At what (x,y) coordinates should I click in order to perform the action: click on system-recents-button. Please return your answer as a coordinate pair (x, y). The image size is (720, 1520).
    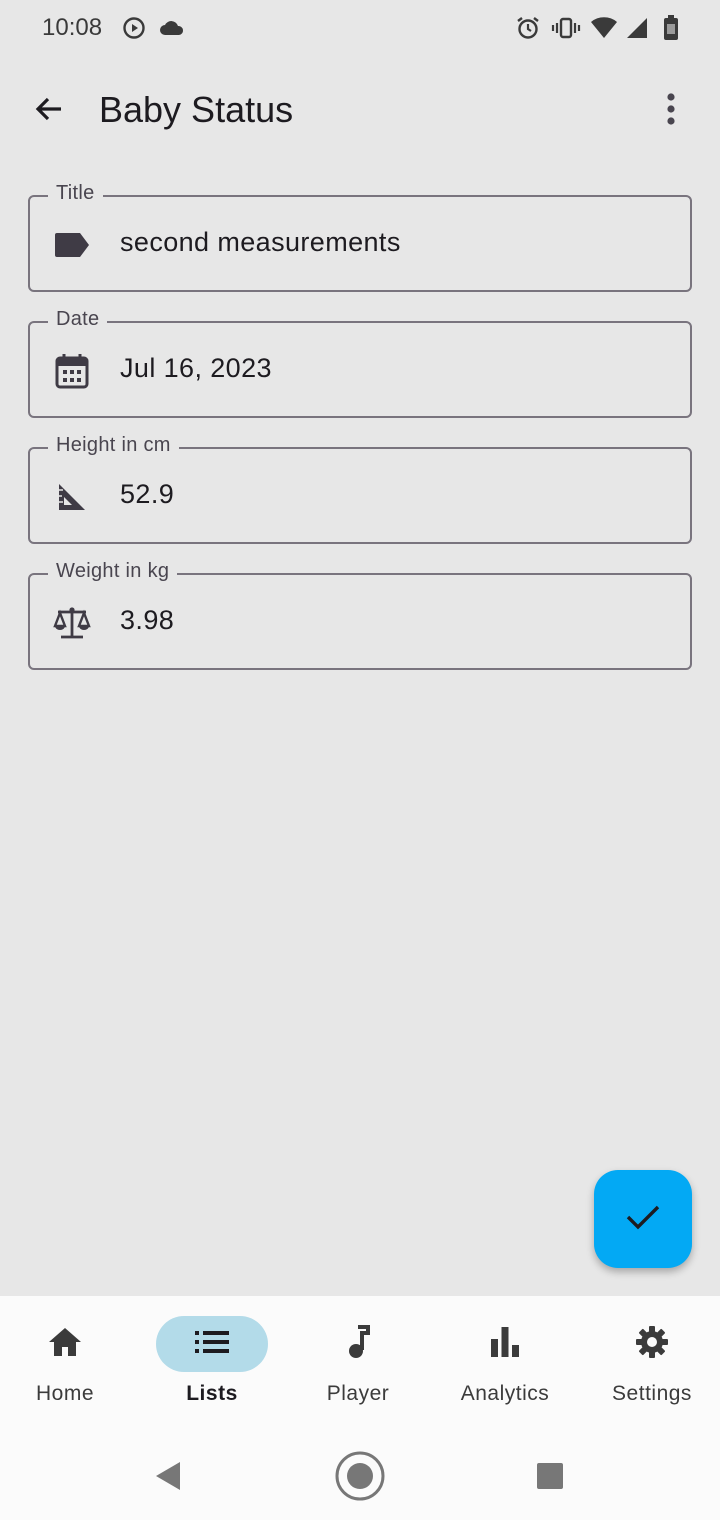
    Looking at the image, I should click on (550, 1478).